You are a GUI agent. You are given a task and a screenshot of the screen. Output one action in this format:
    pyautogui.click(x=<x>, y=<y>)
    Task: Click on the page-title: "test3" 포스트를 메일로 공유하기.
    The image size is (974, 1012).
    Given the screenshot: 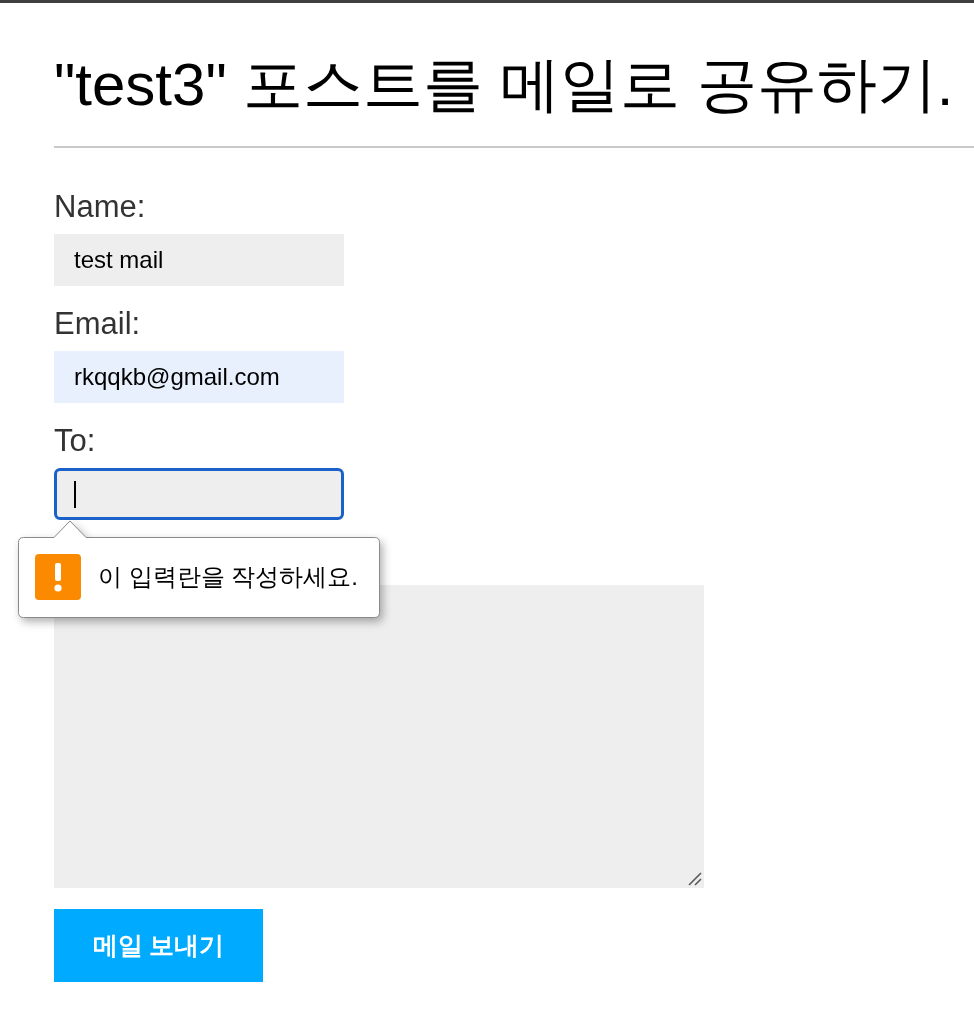 What is the action you would take?
    pyautogui.click(x=504, y=85)
    